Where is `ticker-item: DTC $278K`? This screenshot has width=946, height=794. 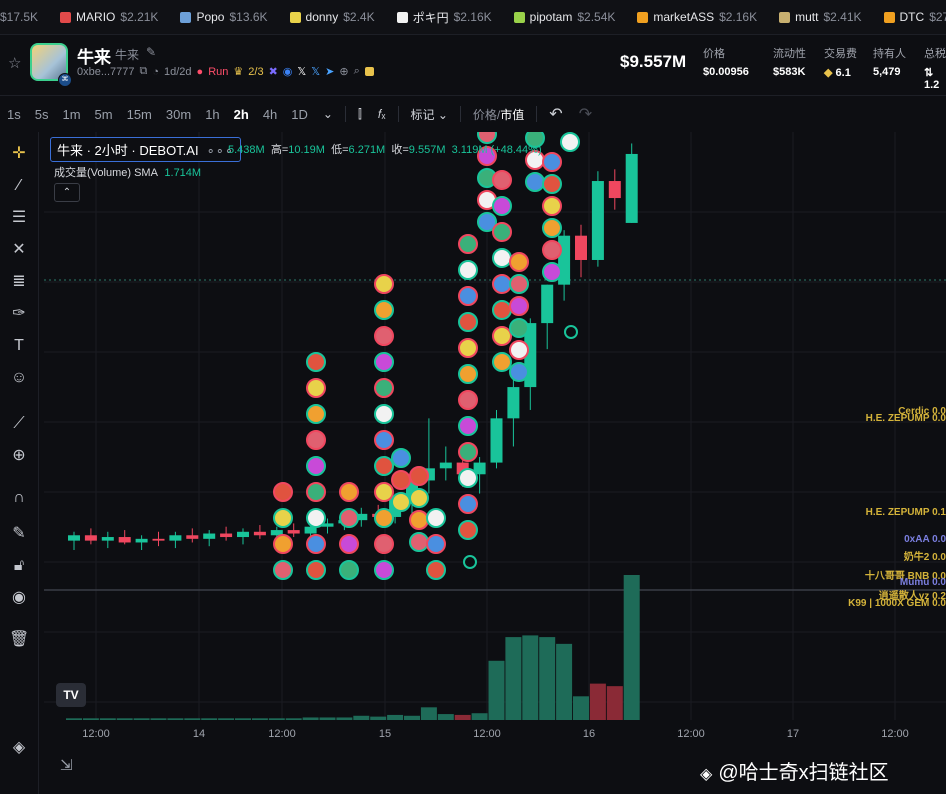
ticker-item: DTC $278K is located at coordinates (908, 17).